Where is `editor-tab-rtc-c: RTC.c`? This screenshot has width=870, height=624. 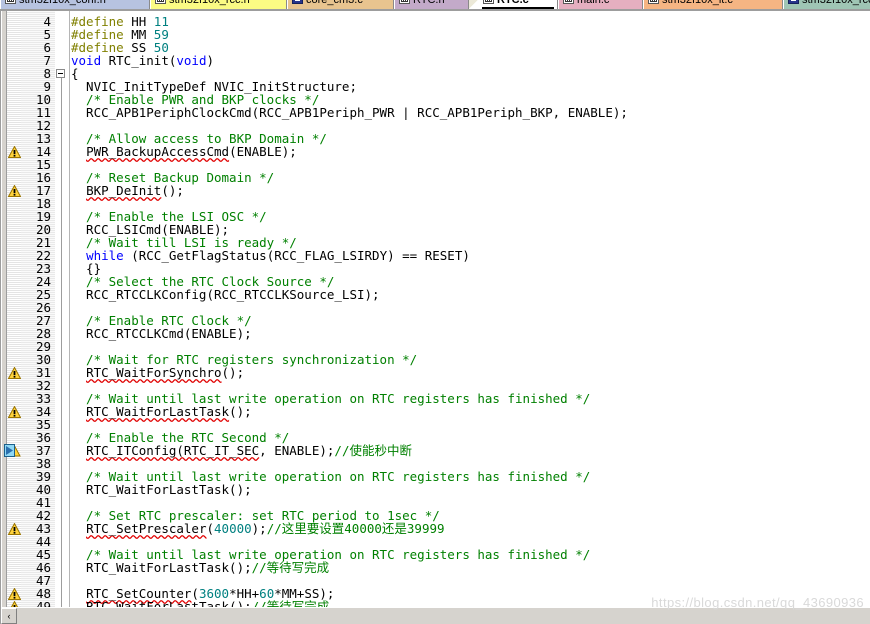
editor-tab-rtc-c: RTC.c is located at coordinates (518, 4).